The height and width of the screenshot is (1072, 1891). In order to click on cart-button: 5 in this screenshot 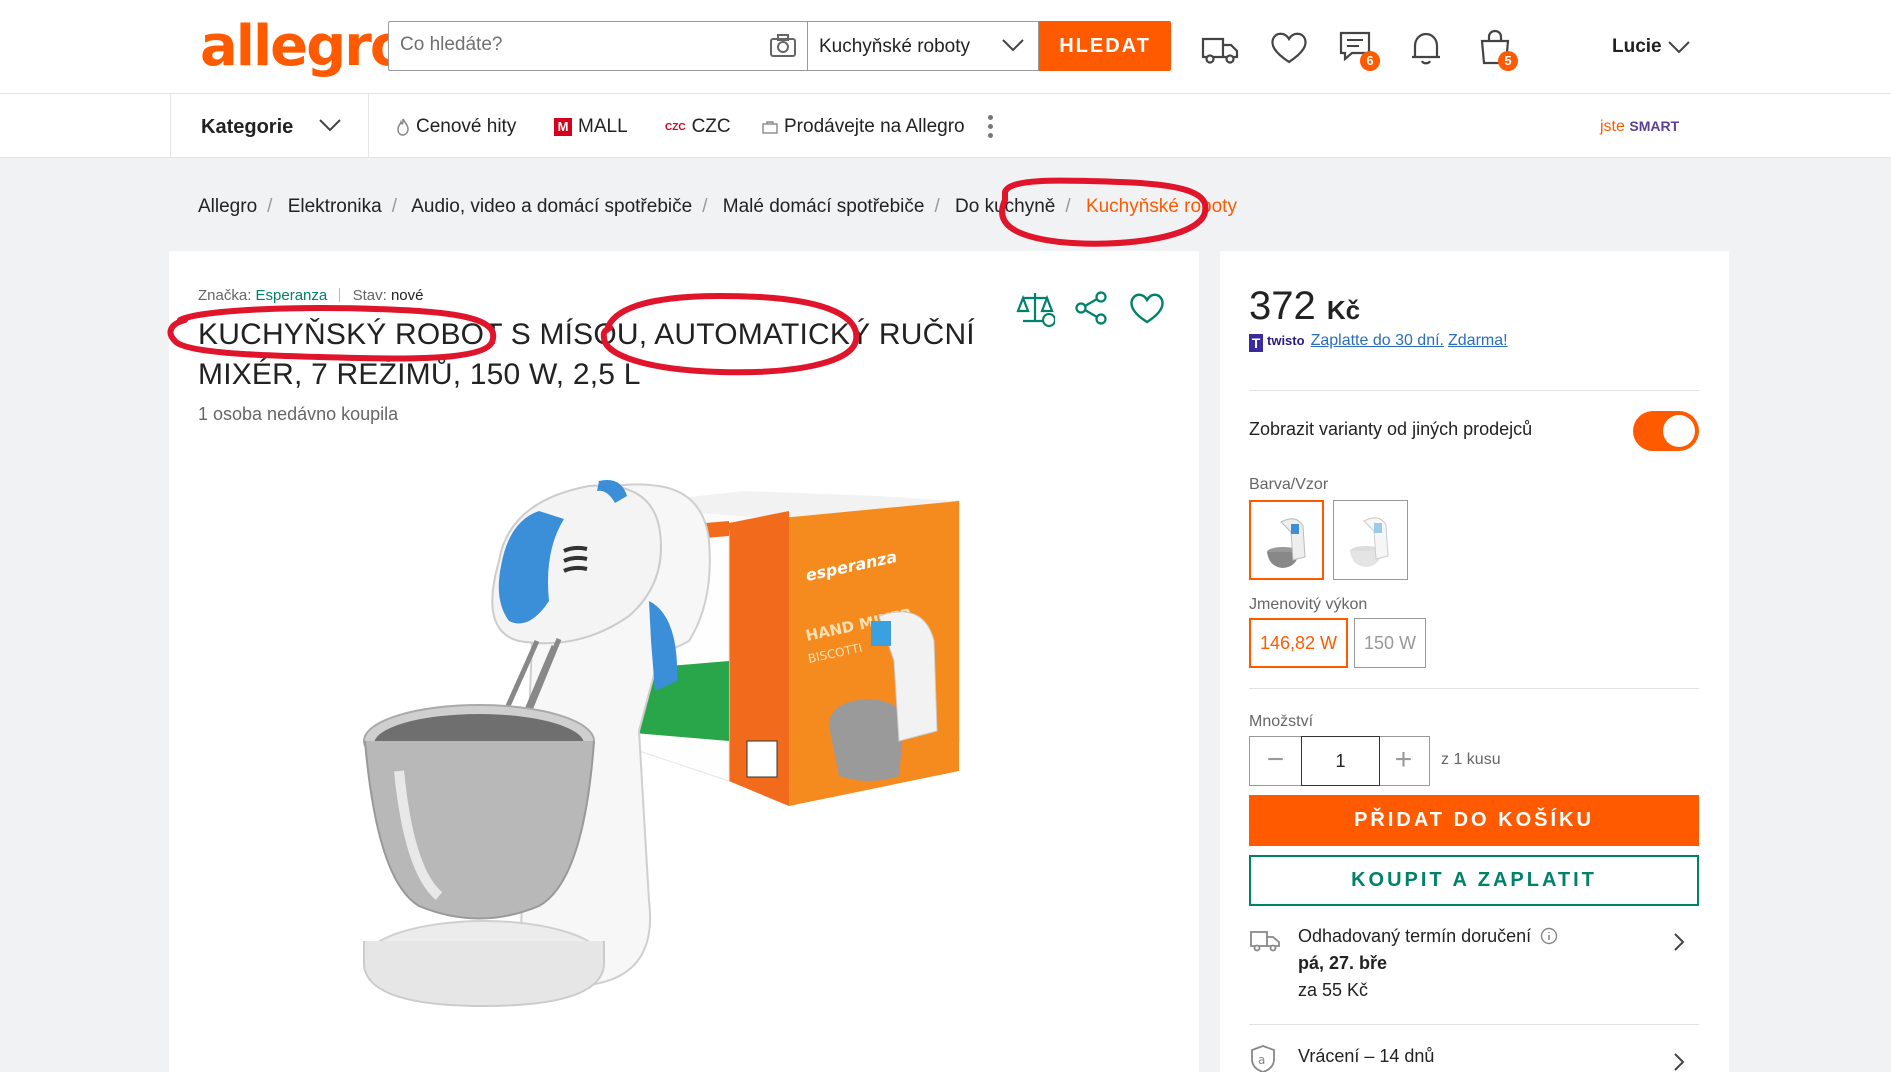, I will do `click(1496, 49)`.